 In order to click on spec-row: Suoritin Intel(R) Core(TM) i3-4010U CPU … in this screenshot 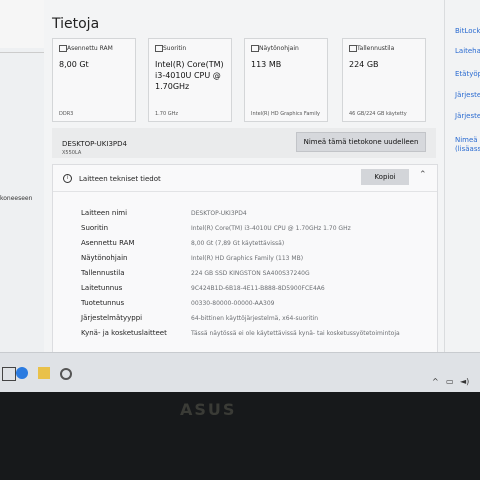, I will do `click(245, 231)`.